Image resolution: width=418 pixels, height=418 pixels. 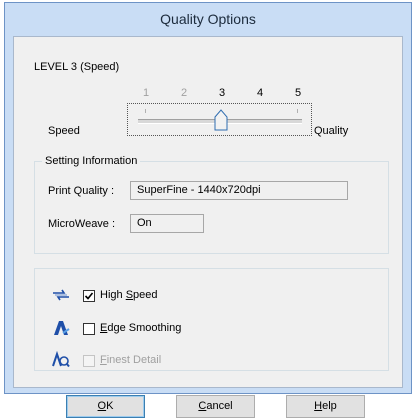 What do you see at coordinates (89, 329) in the screenshot?
I see `edge-smoothing-checkbox` at bounding box center [89, 329].